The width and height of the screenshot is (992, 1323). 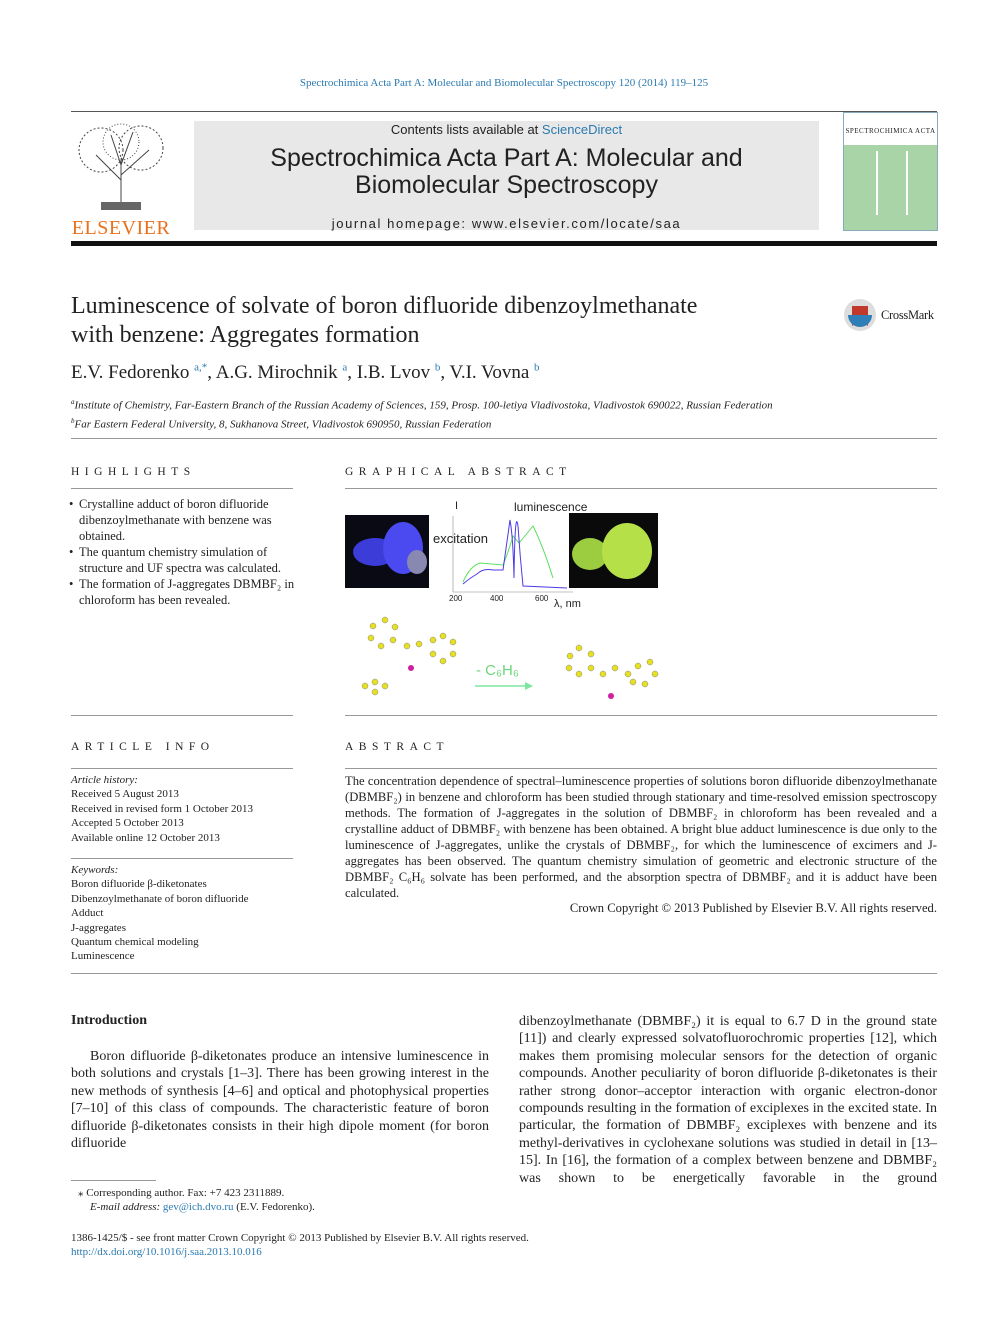 I want to click on x-tick: 200, so click(x=456, y=598).